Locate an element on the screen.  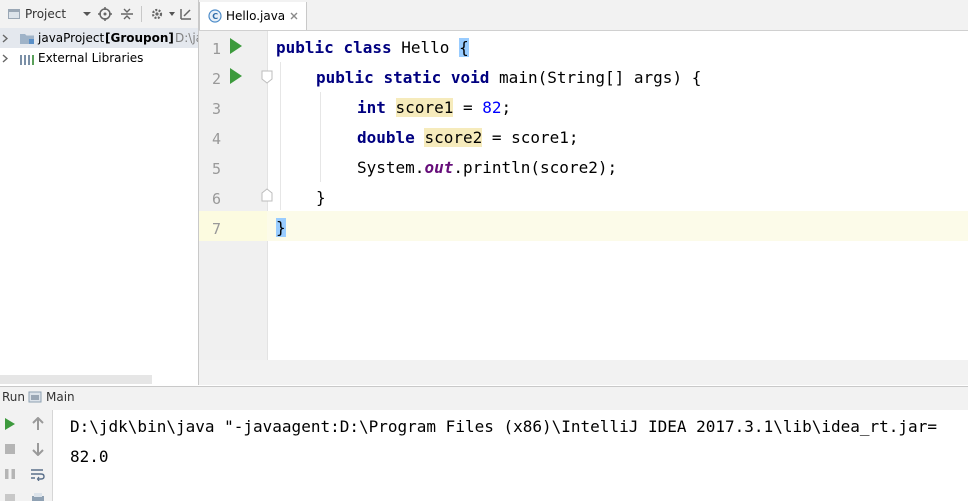
code-rest: .println(score2); is located at coordinates (535, 167).